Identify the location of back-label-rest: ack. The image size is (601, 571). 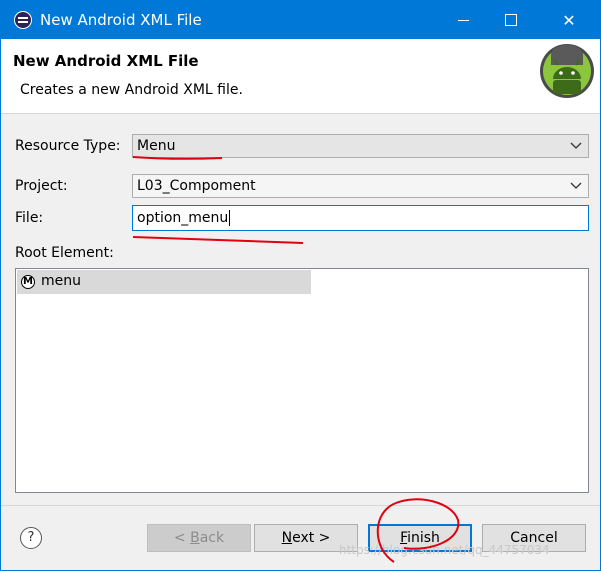
(212, 538).